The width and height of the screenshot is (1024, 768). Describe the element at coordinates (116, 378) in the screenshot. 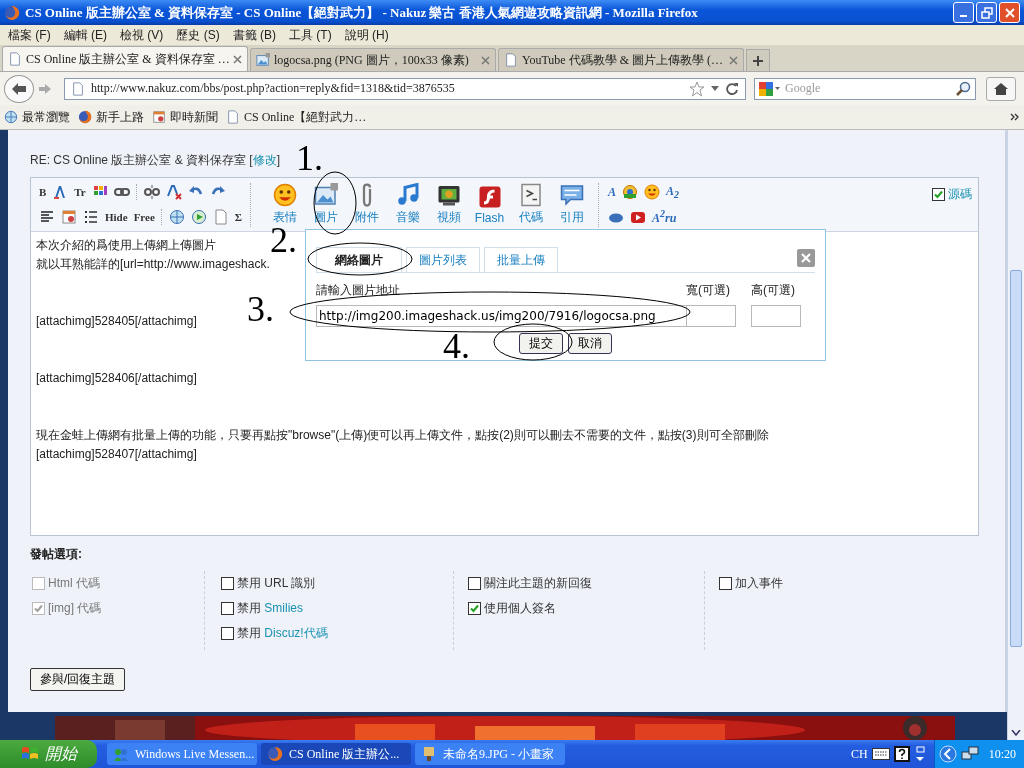

I see `editor-text: [attachimg]528406[/attachimg]` at that location.